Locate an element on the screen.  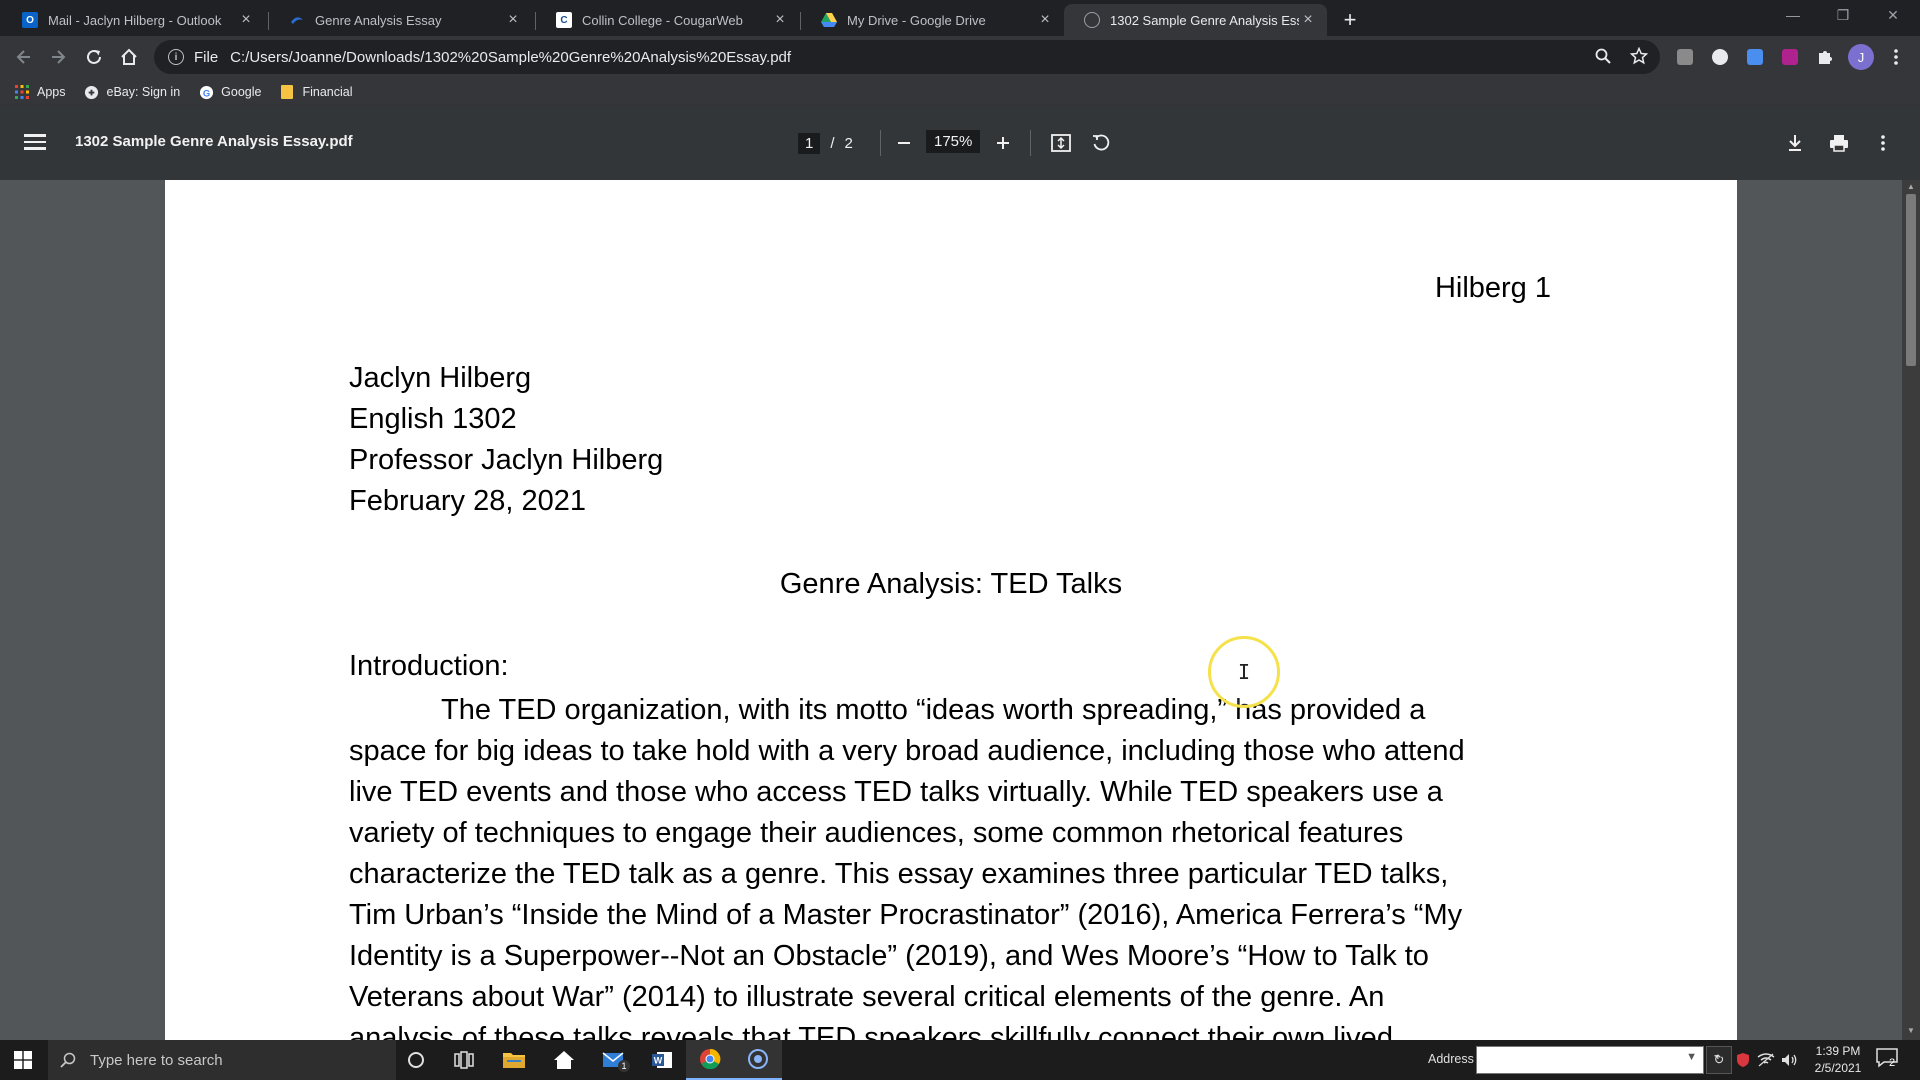
tab-collin-college: C Collin College - CougarWeb × is located at coordinates (667, 20).